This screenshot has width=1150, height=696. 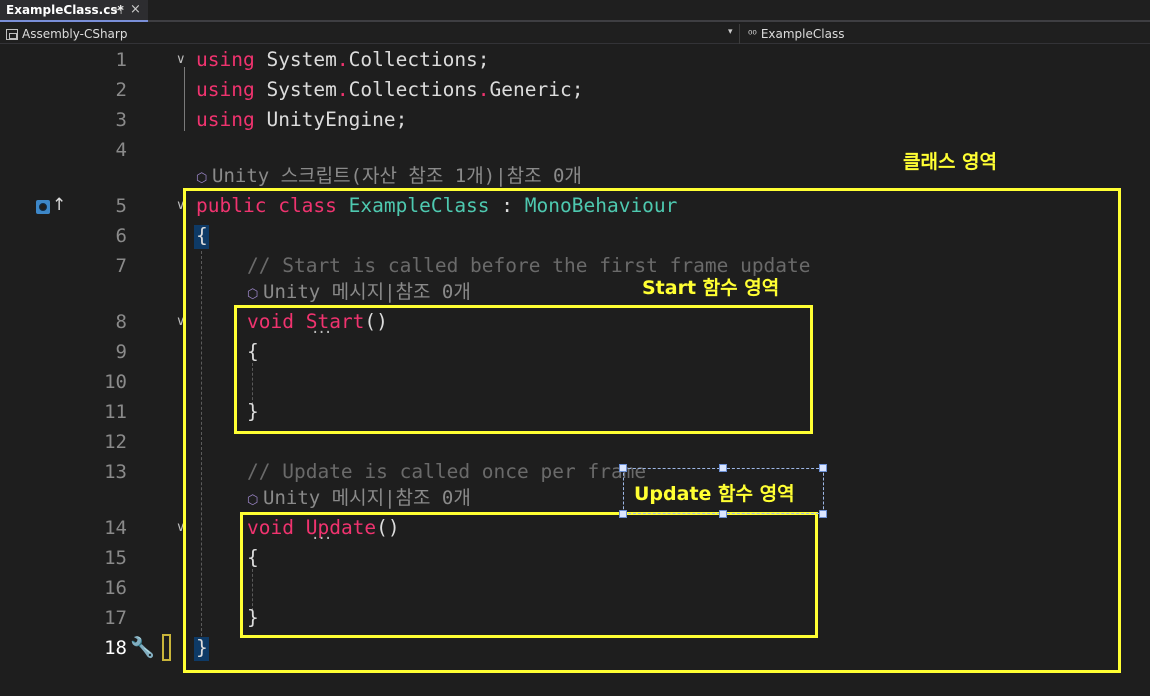 I want to click on screwdriver-icon: 🔧, so click(x=142, y=647).